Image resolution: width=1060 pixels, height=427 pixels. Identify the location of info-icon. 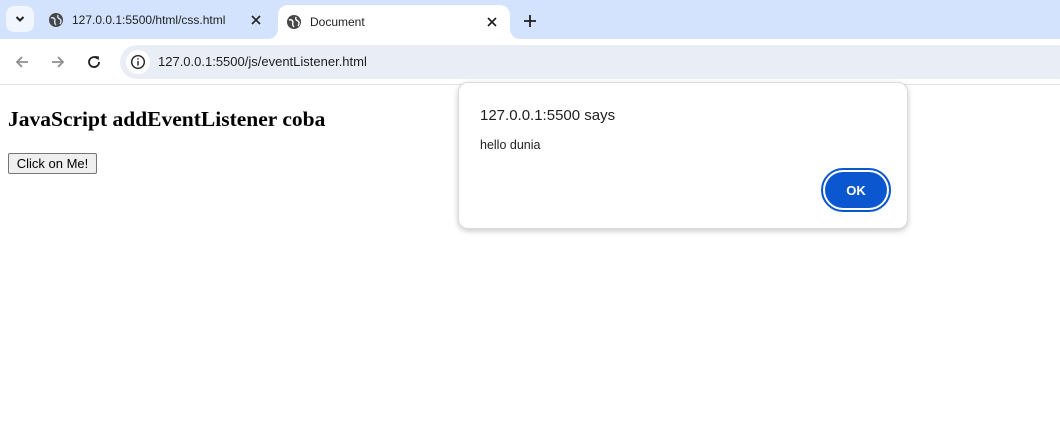
(138, 62).